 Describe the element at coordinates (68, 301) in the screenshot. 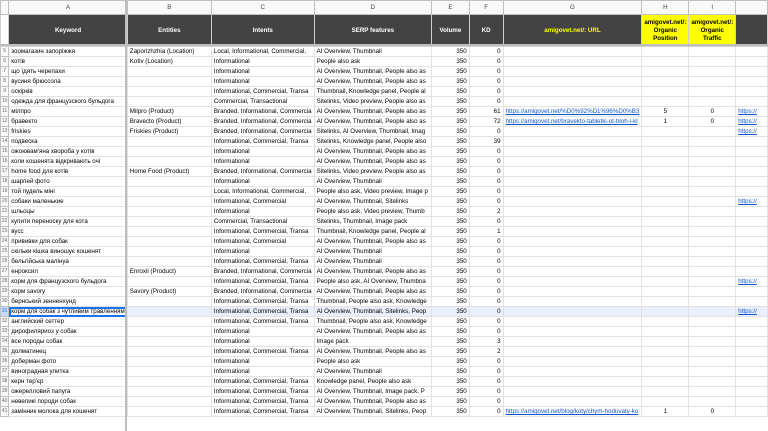

I see `cell-keyword: бернський зенненхунд` at that location.